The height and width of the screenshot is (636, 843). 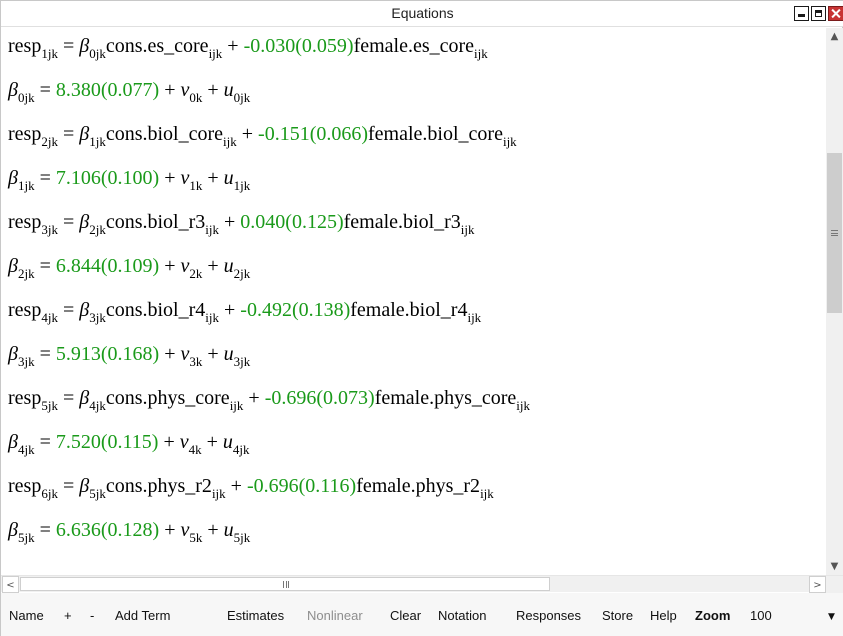 What do you see at coordinates (26, 615) in the screenshot?
I see `name-button: Name` at bounding box center [26, 615].